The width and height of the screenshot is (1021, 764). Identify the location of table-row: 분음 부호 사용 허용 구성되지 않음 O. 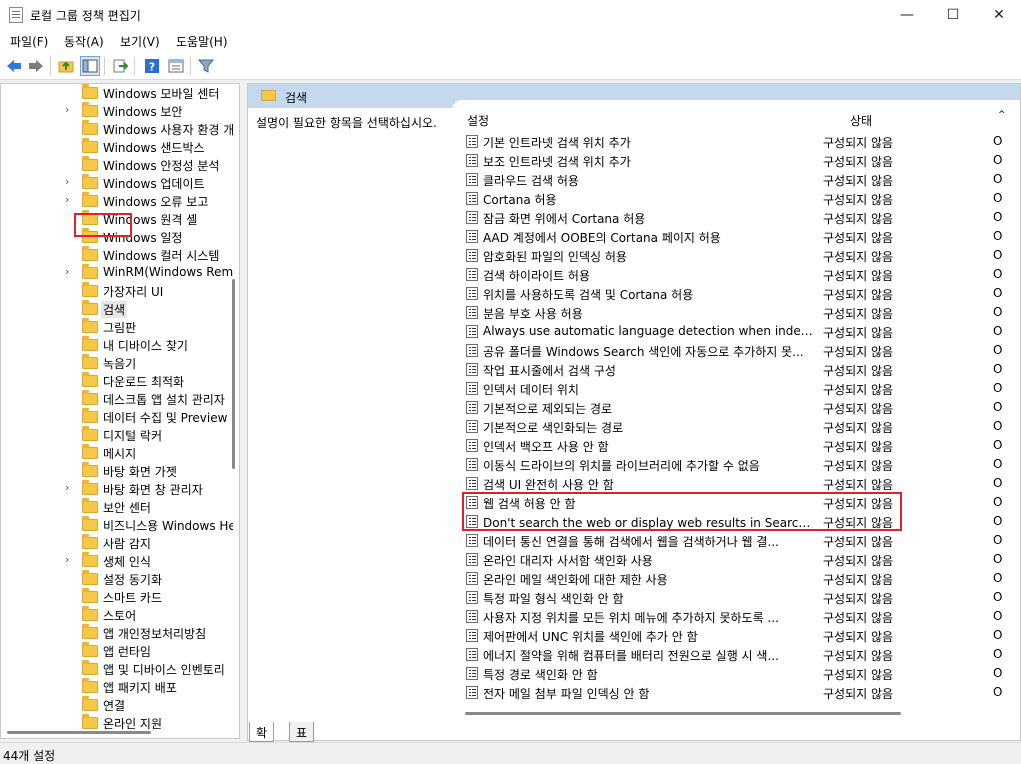
(741, 312).